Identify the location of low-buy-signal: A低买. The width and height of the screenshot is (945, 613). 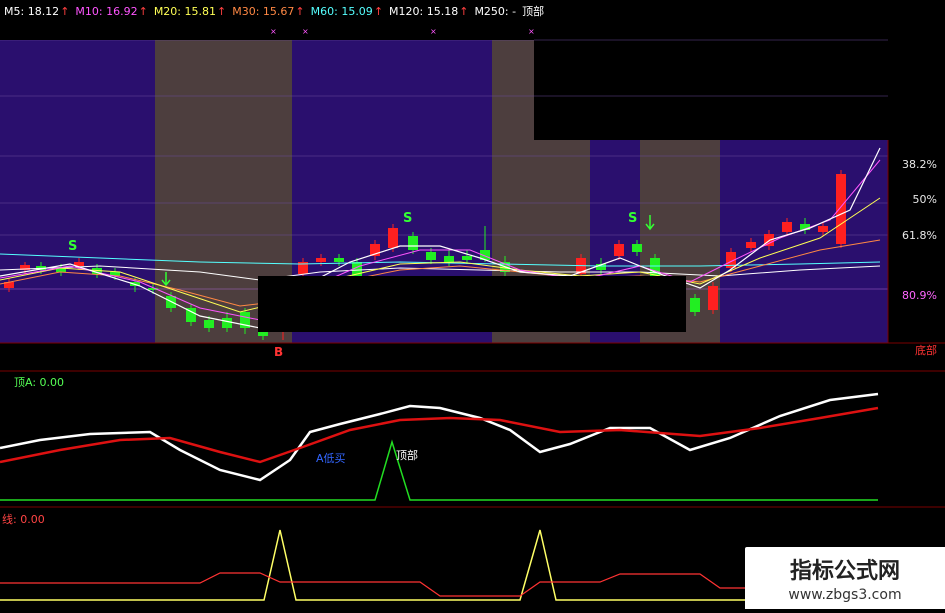
(331, 458).